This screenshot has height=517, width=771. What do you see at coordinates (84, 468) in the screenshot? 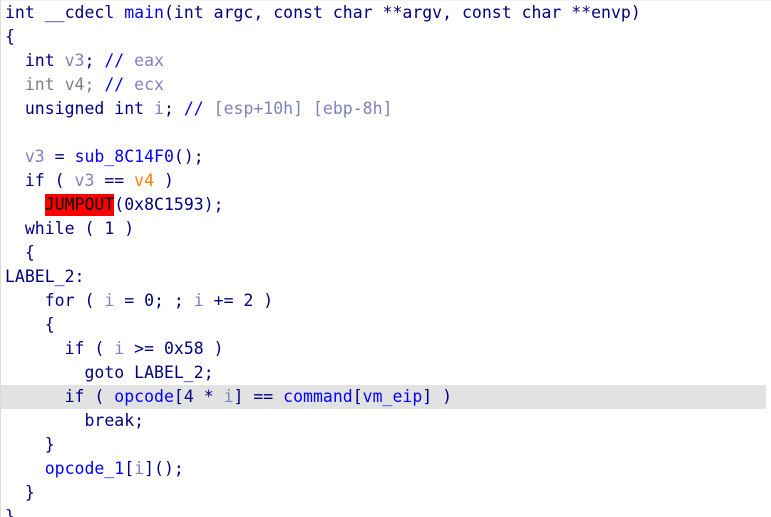
I see `code-token: opcode_1` at bounding box center [84, 468].